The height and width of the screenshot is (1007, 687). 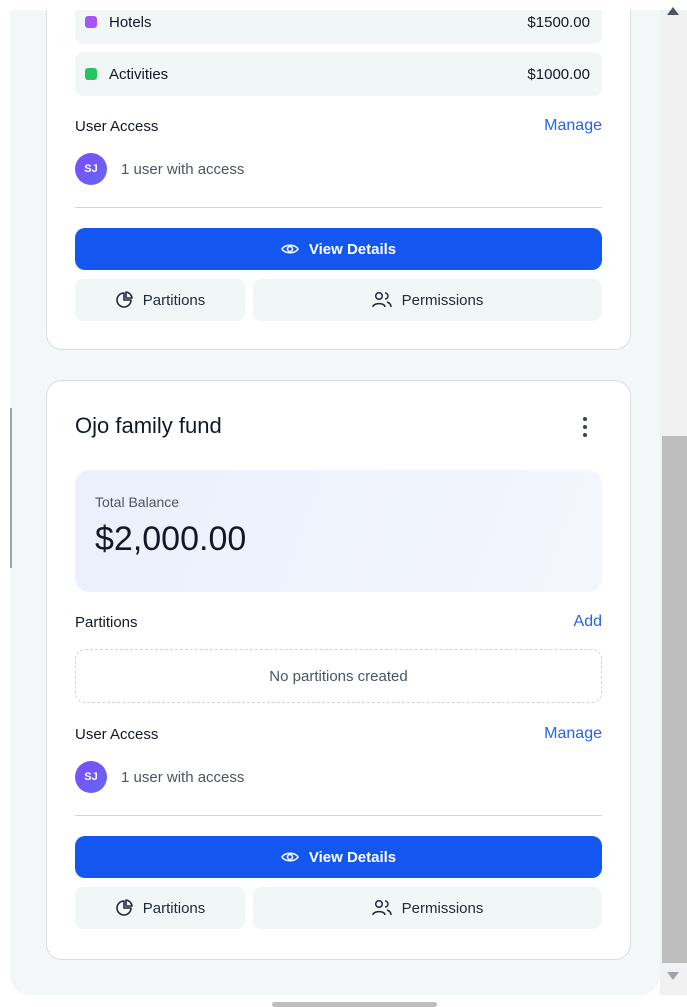 What do you see at coordinates (558, 22) in the screenshot?
I see `partition-amount: $1500.00` at bounding box center [558, 22].